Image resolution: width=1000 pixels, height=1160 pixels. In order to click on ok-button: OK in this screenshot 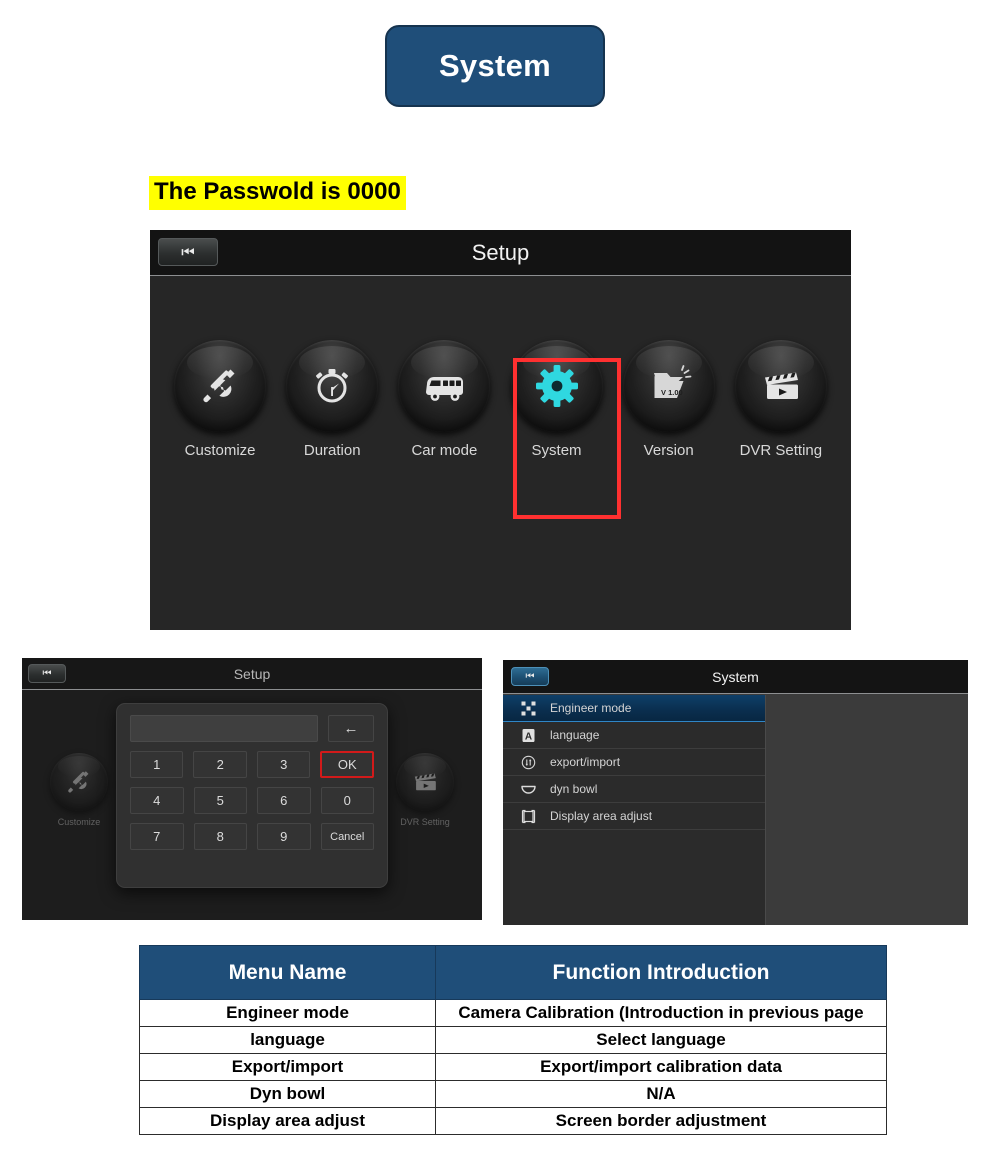, I will do `click(347, 764)`.